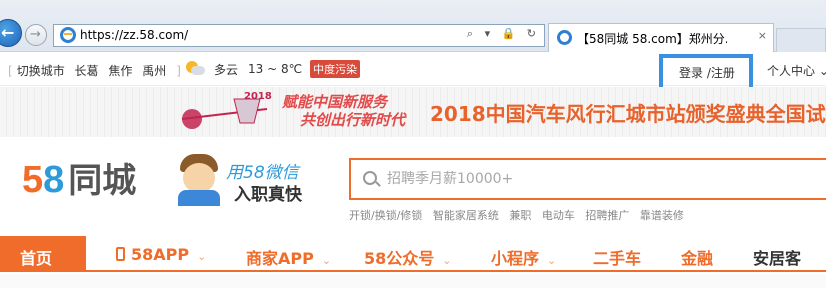  I want to click on logo-digit-5: 5, so click(33, 180).